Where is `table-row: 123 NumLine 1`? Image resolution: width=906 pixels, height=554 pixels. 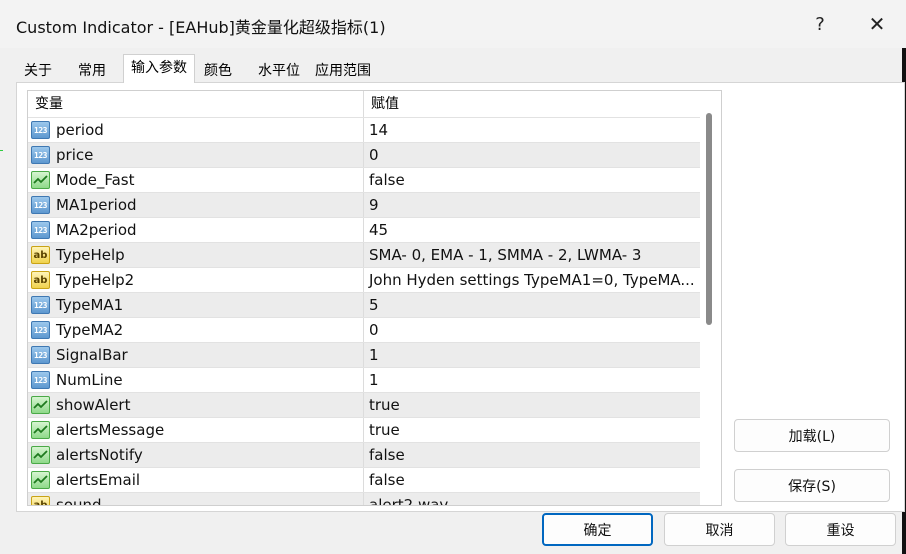 table-row: 123 NumLine 1 is located at coordinates (364, 379).